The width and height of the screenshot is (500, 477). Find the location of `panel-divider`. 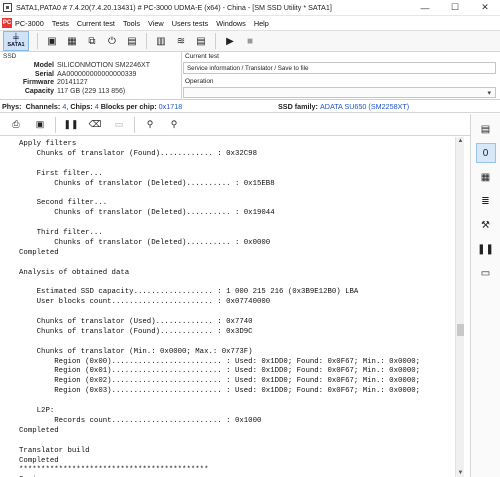

panel-divider is located at coordinates (181, 75).